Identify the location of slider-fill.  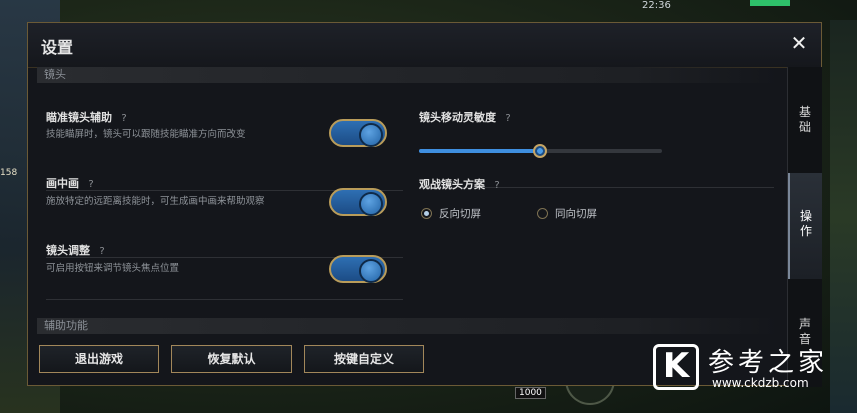
(479, 151).